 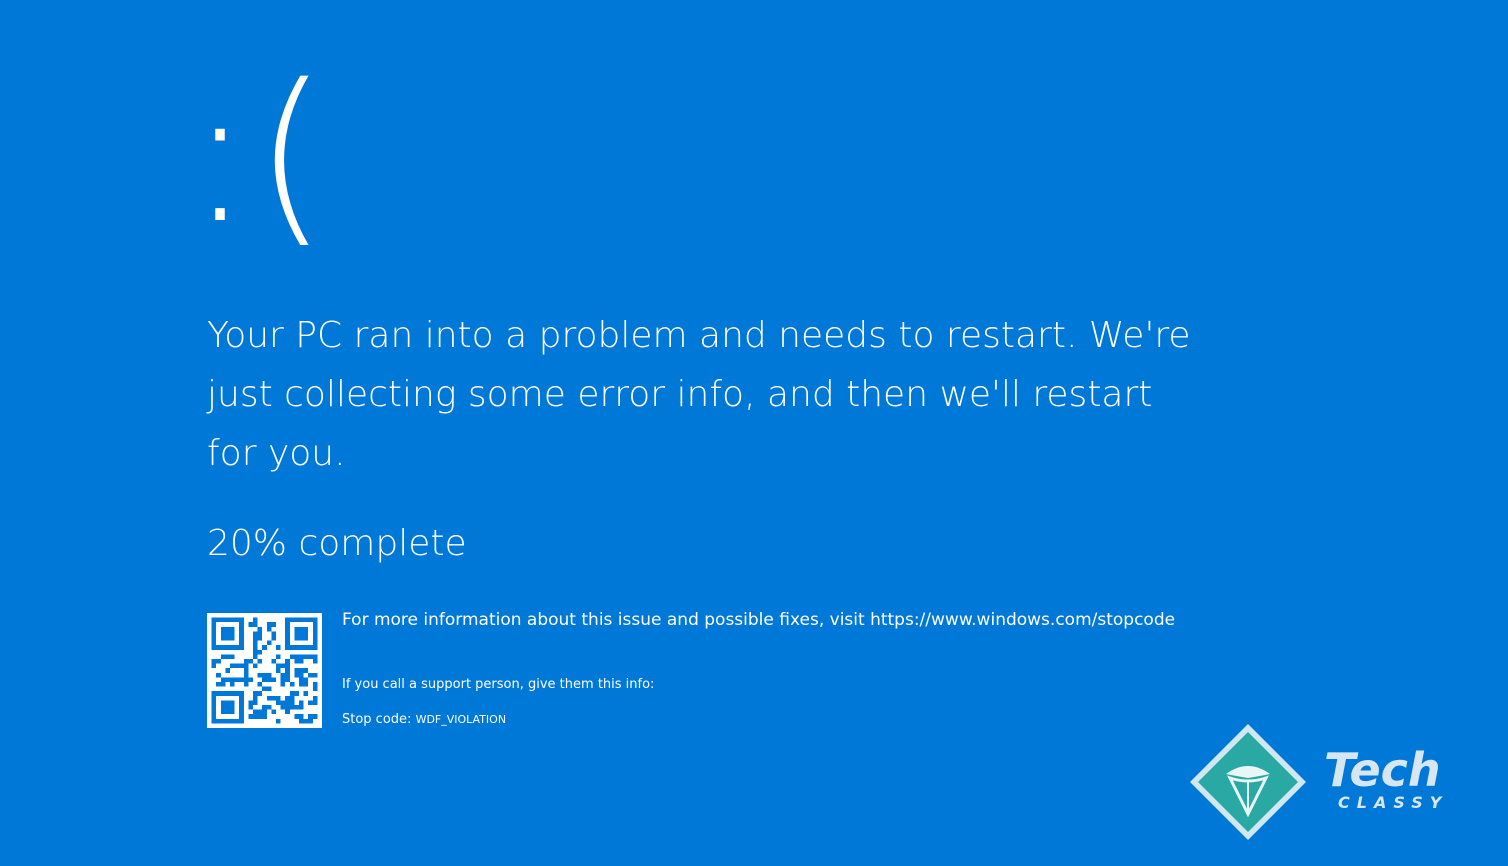 What do you see at coordinates (259, 154) in the screenshot?
I see `frown-emoticon: :(` at bounding box center [259, 154].